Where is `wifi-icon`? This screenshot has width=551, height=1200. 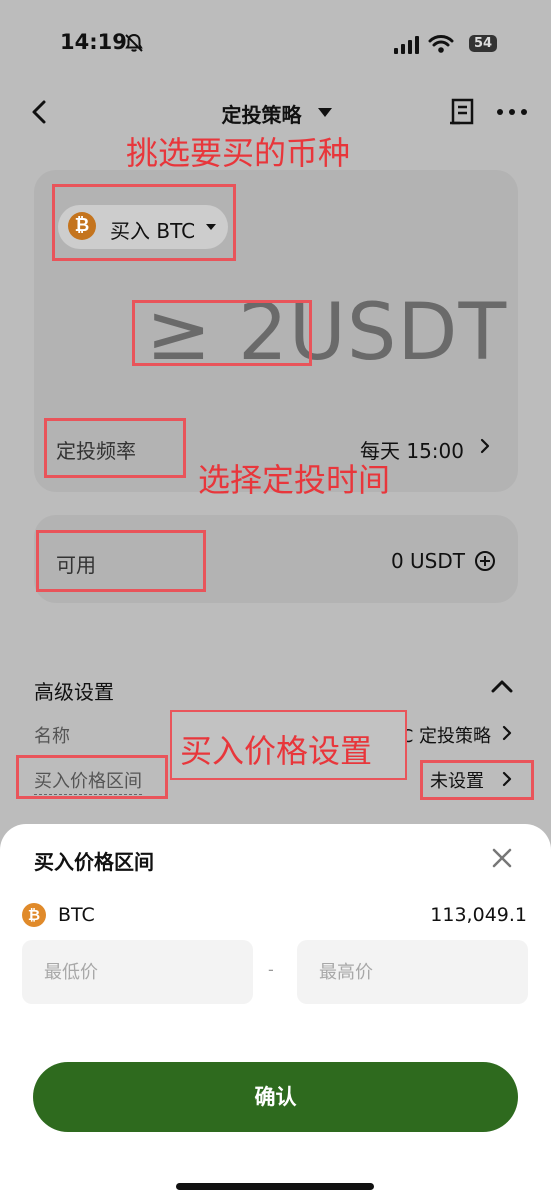 wifi-icon is located at coordinates (441, 44).